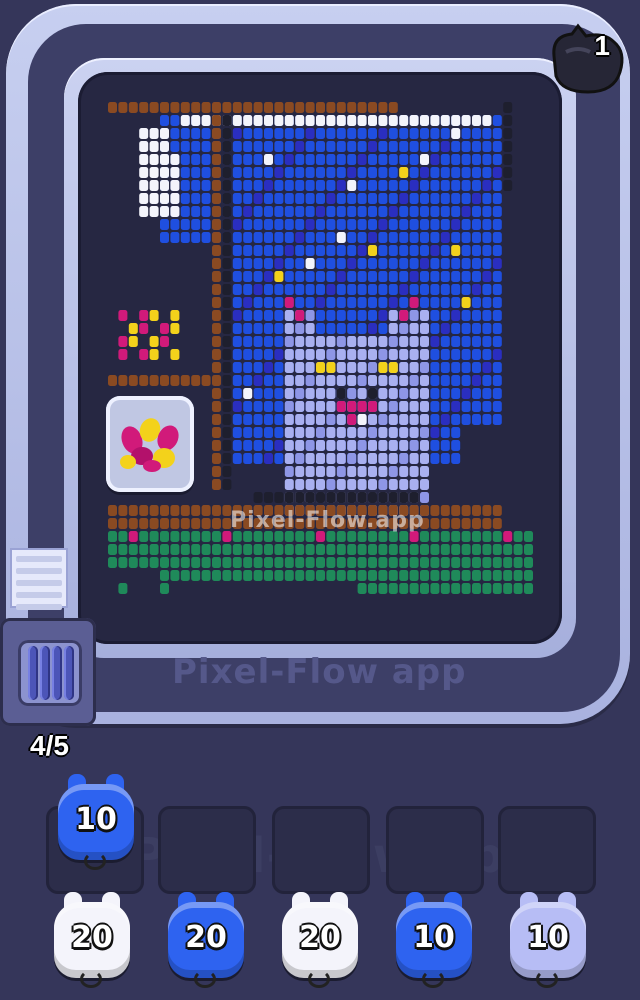 The image size is (640, 1000). I want to click on belt-exit-gate, so click(39, 579).